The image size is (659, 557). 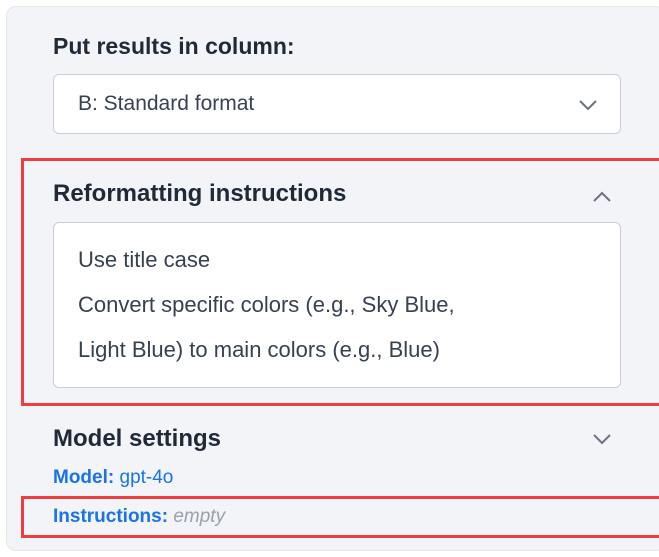 I want to click on model-key: Model:, so click(x=84, y=477).